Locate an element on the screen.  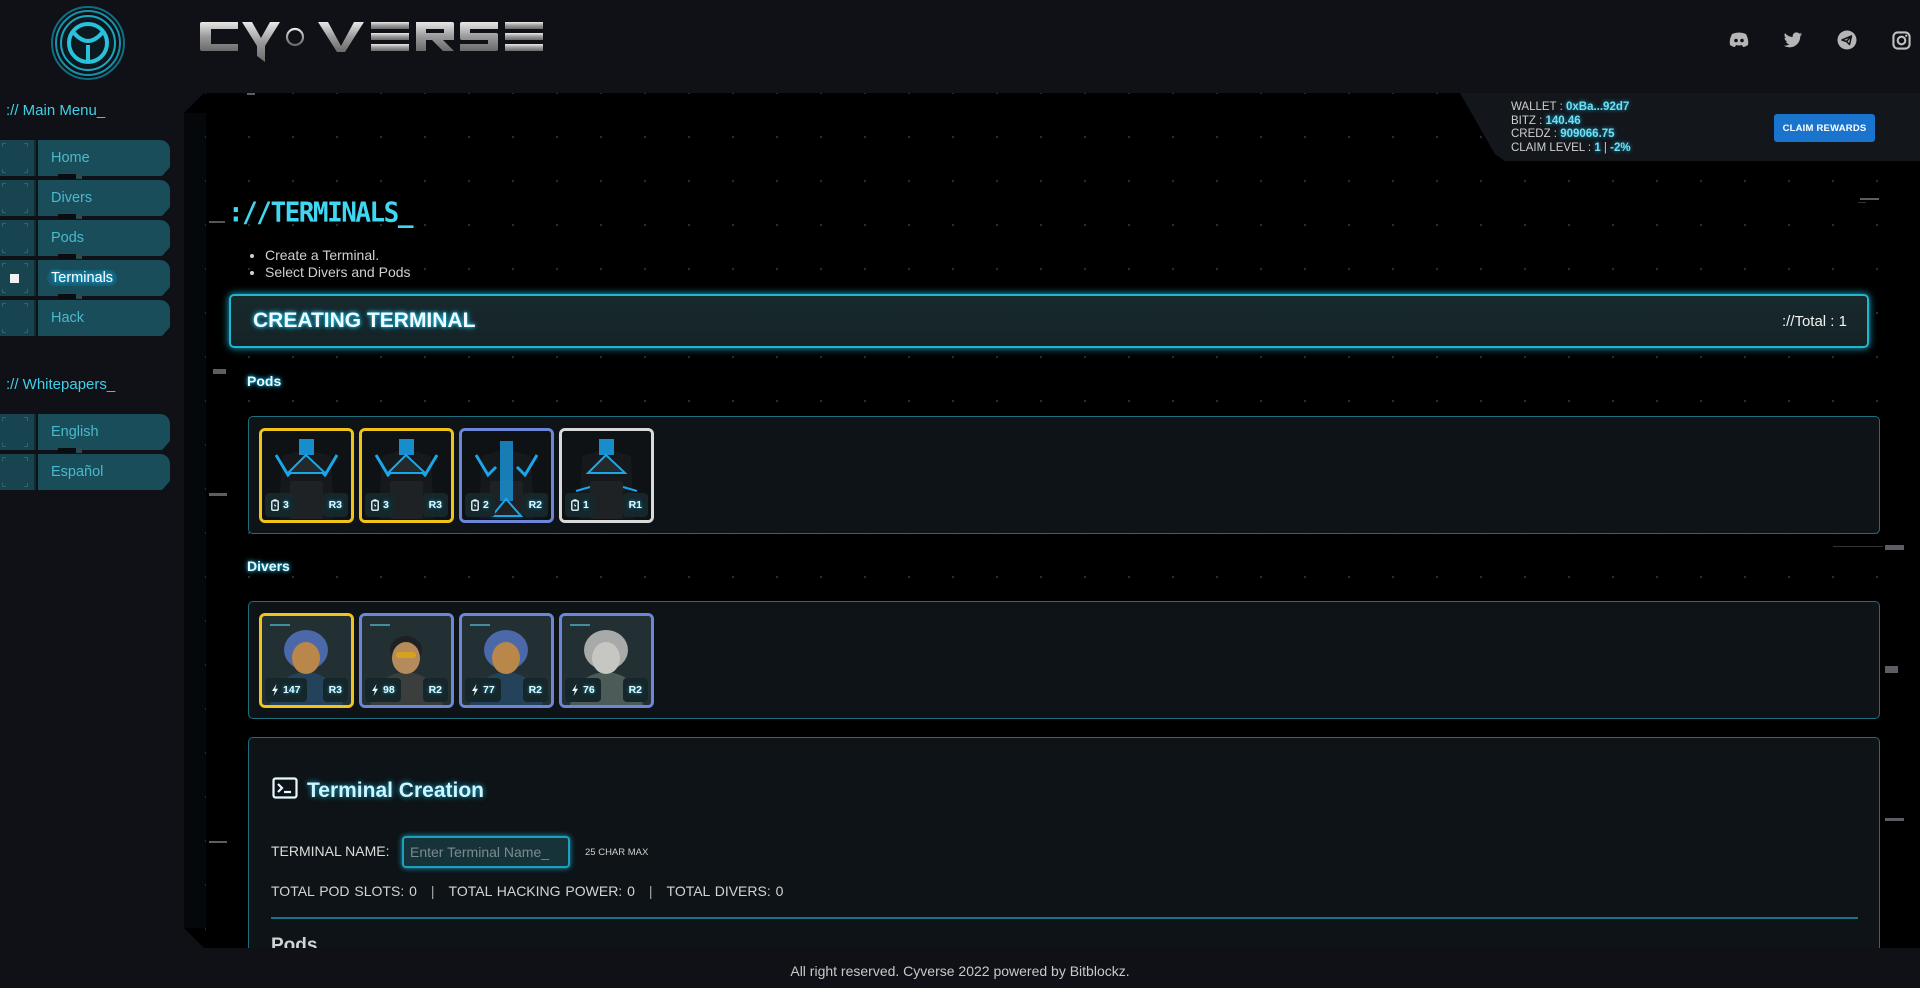
sidebar-item-hack: Hack is located at coordinates (85, 315).